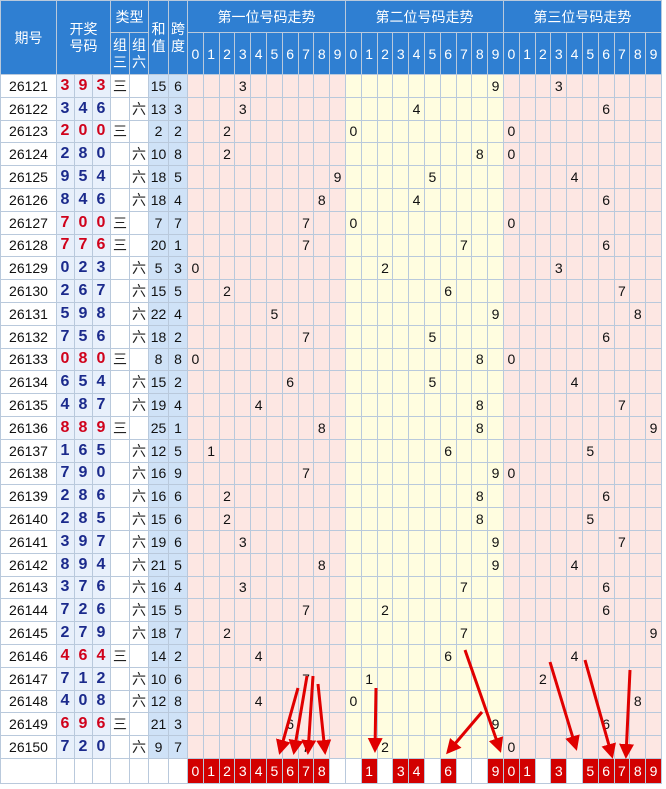 The height and width of the screenshot is (789, 666). I want to click on footer-blank, so click(101, 770).